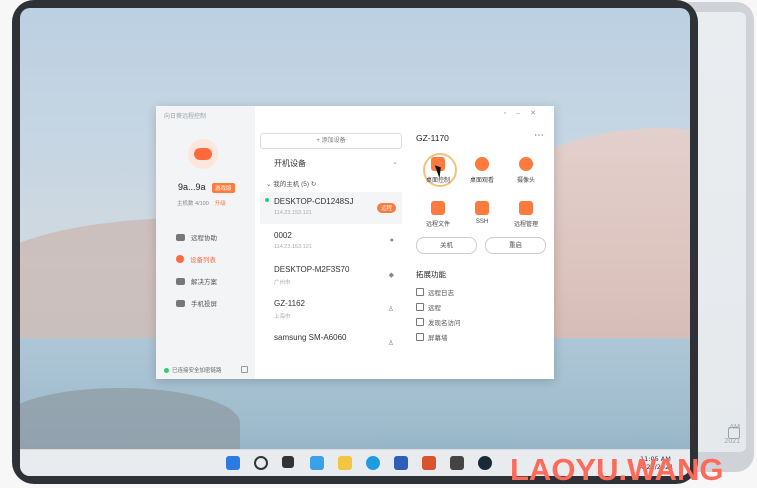 This screenshot has height=488, width=757. What do you see at coordinates (485, 463) in the screenshot?
I see `steam-icon` at bounding box center [485, 463].